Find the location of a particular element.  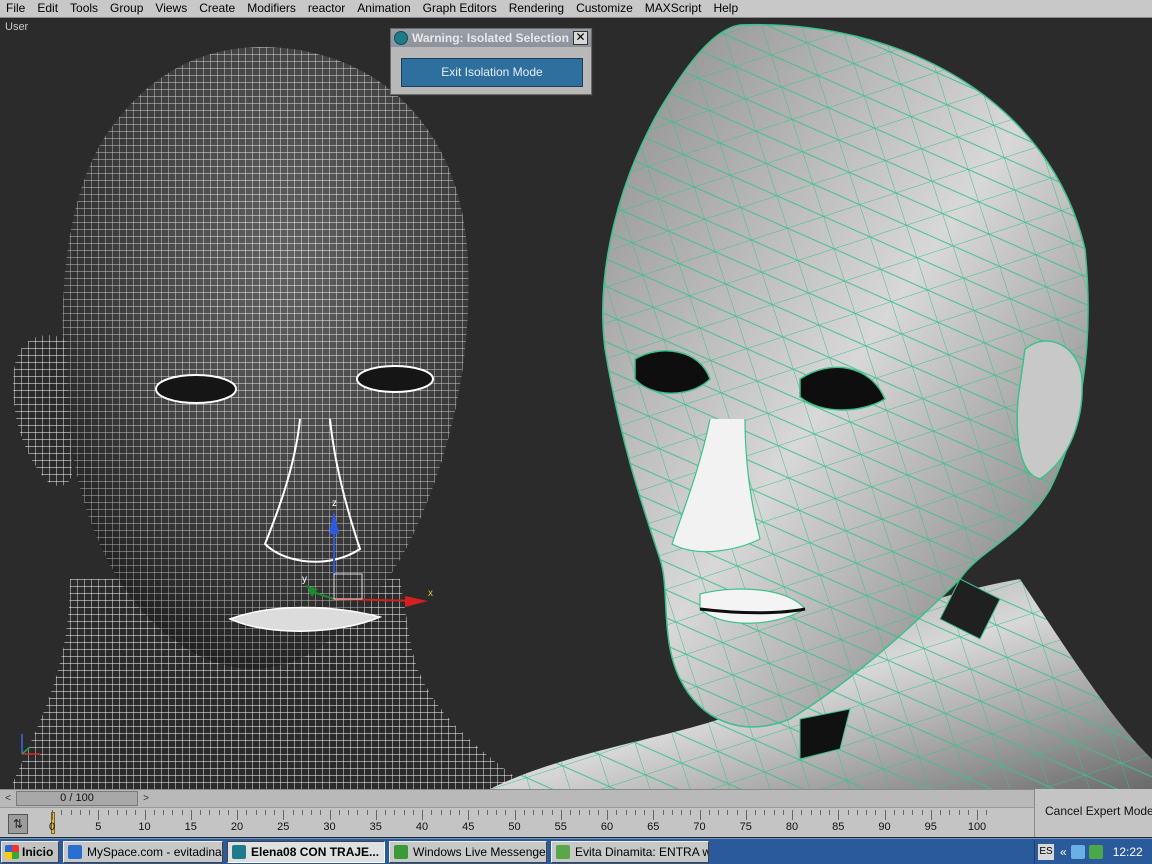

frame-tick-label: 20 is located at coordinates (237, 827).